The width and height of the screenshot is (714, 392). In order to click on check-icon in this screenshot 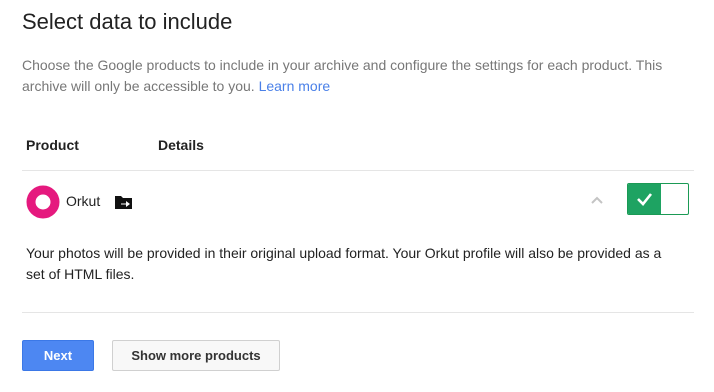, I will do `click(645, 199)`.